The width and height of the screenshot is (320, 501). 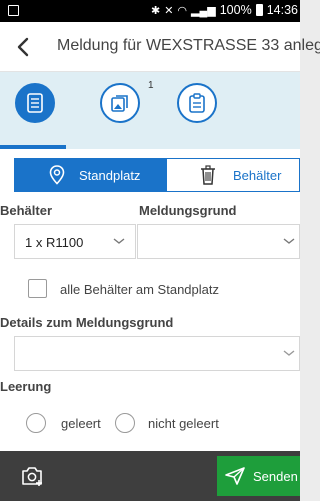 What do you see at coordinates (155, 10) in the screenshot?
I see `bluetooth-icon: ✱` at bounding box center [155, 10].